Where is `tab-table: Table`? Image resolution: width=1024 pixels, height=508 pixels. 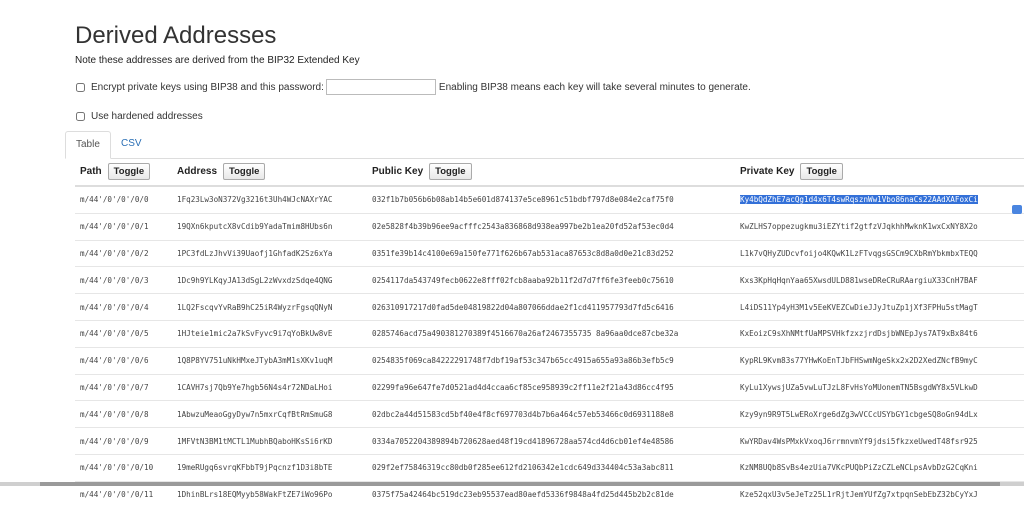
tab-table: Table is located at coordinates (88, 145).